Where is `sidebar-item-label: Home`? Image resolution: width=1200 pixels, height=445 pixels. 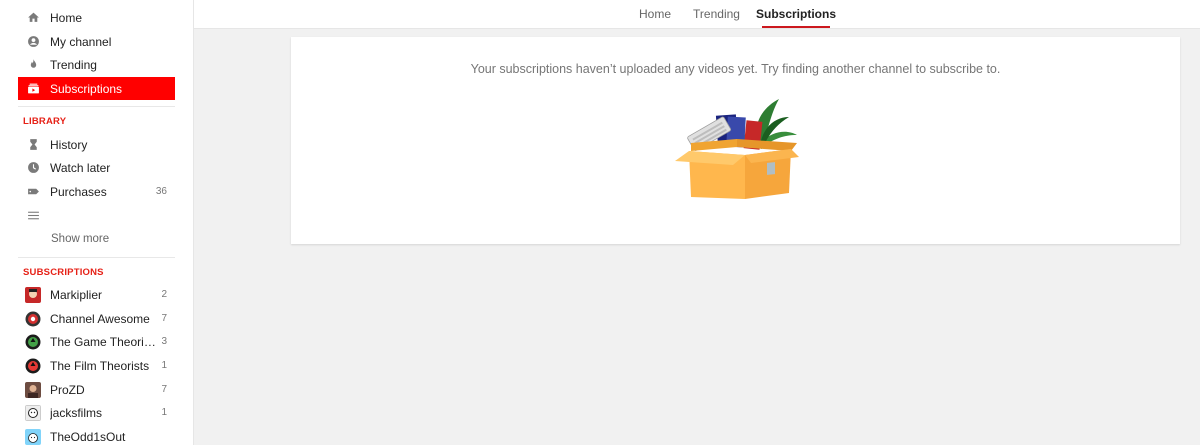
sidebar-item-label: Home is located at coordinates (66, 17).